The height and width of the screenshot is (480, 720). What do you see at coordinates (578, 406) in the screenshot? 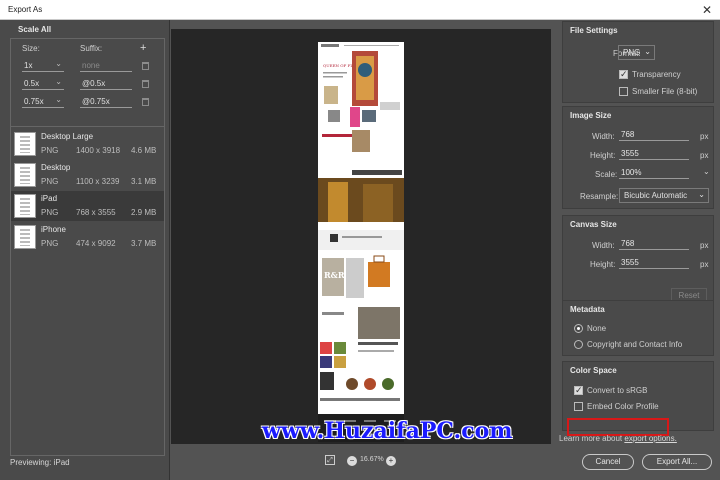
I see `embed-profile-checkbox` at bounding box center [578, 406].